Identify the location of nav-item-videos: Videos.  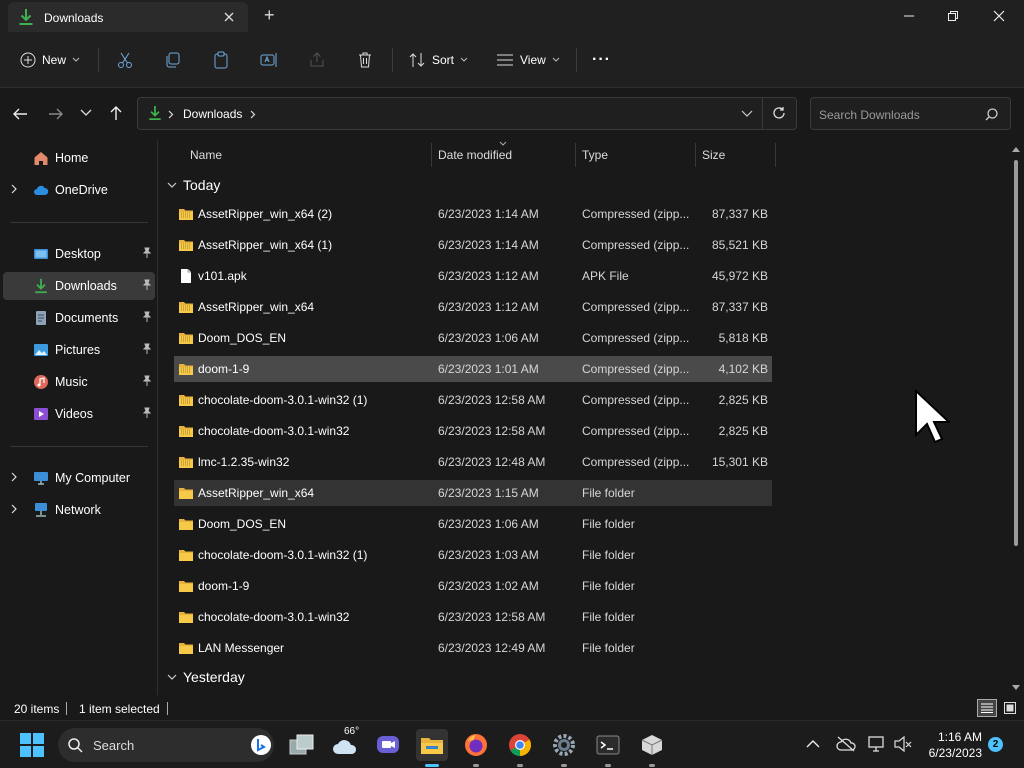
(79, 414).